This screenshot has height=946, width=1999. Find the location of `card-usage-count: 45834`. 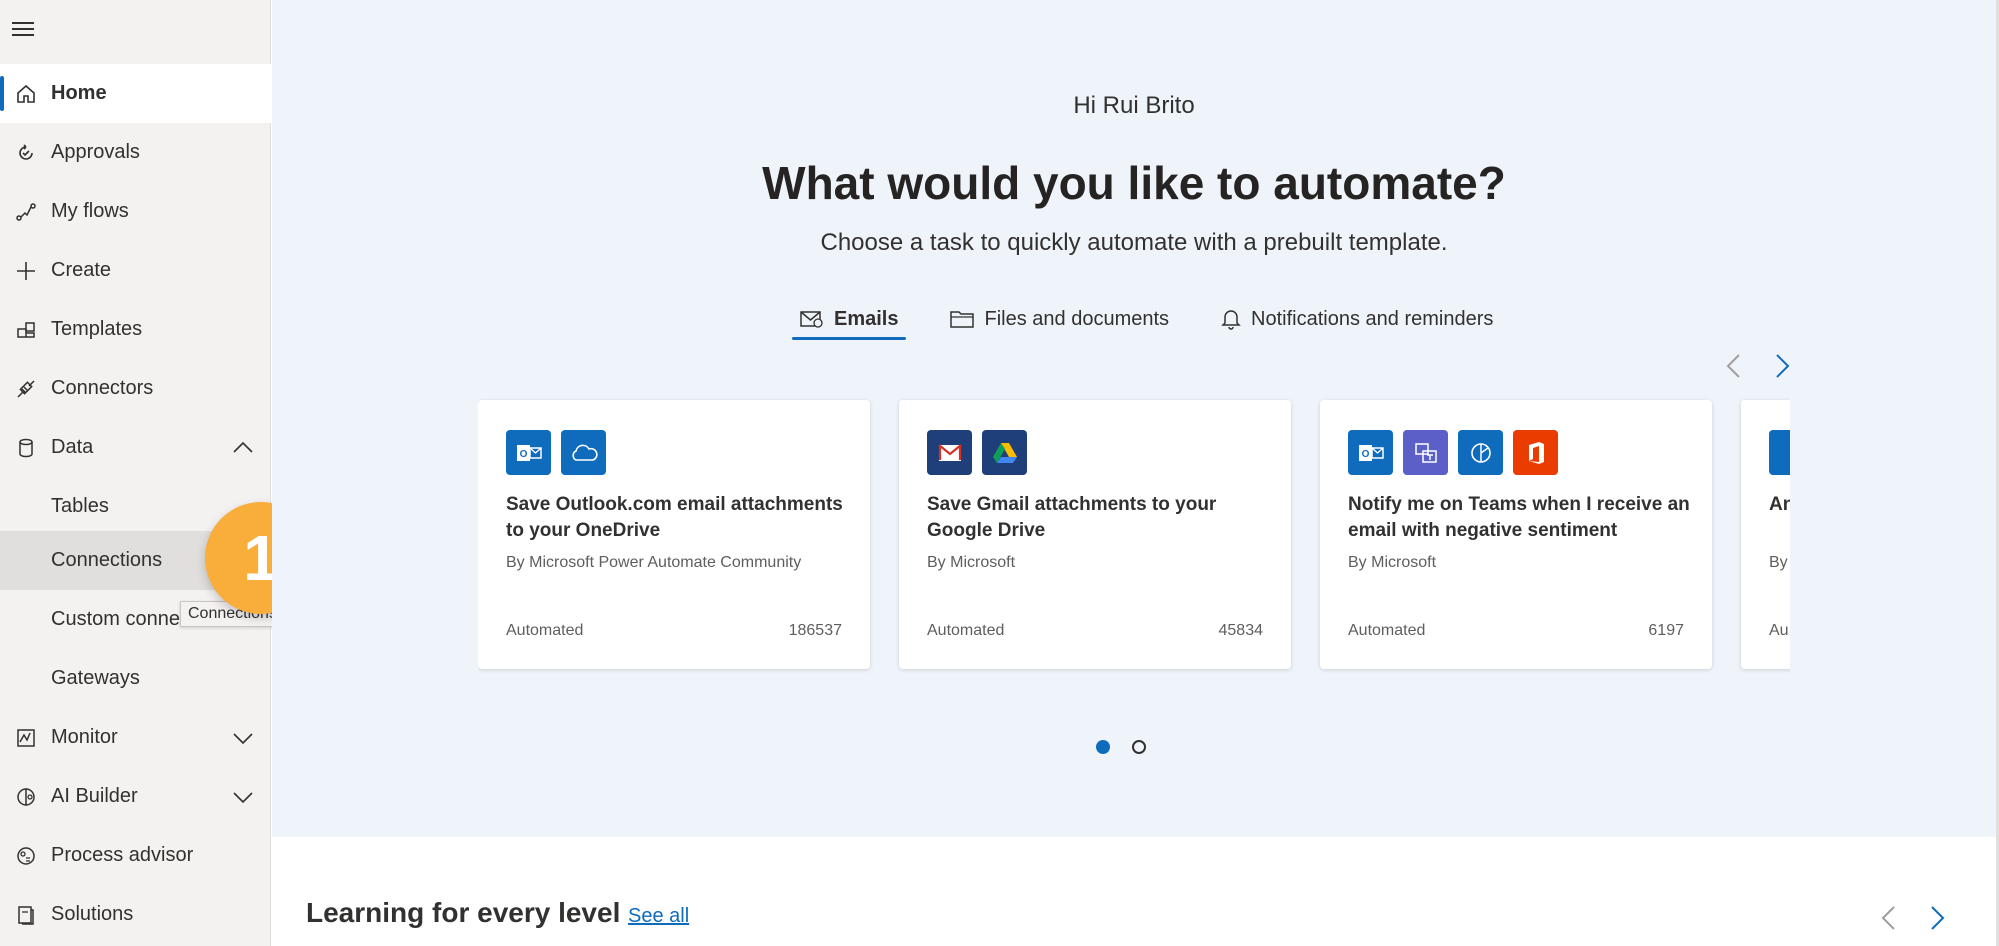

card-usage-count: 45834 is located at coordinates (1241, 630).